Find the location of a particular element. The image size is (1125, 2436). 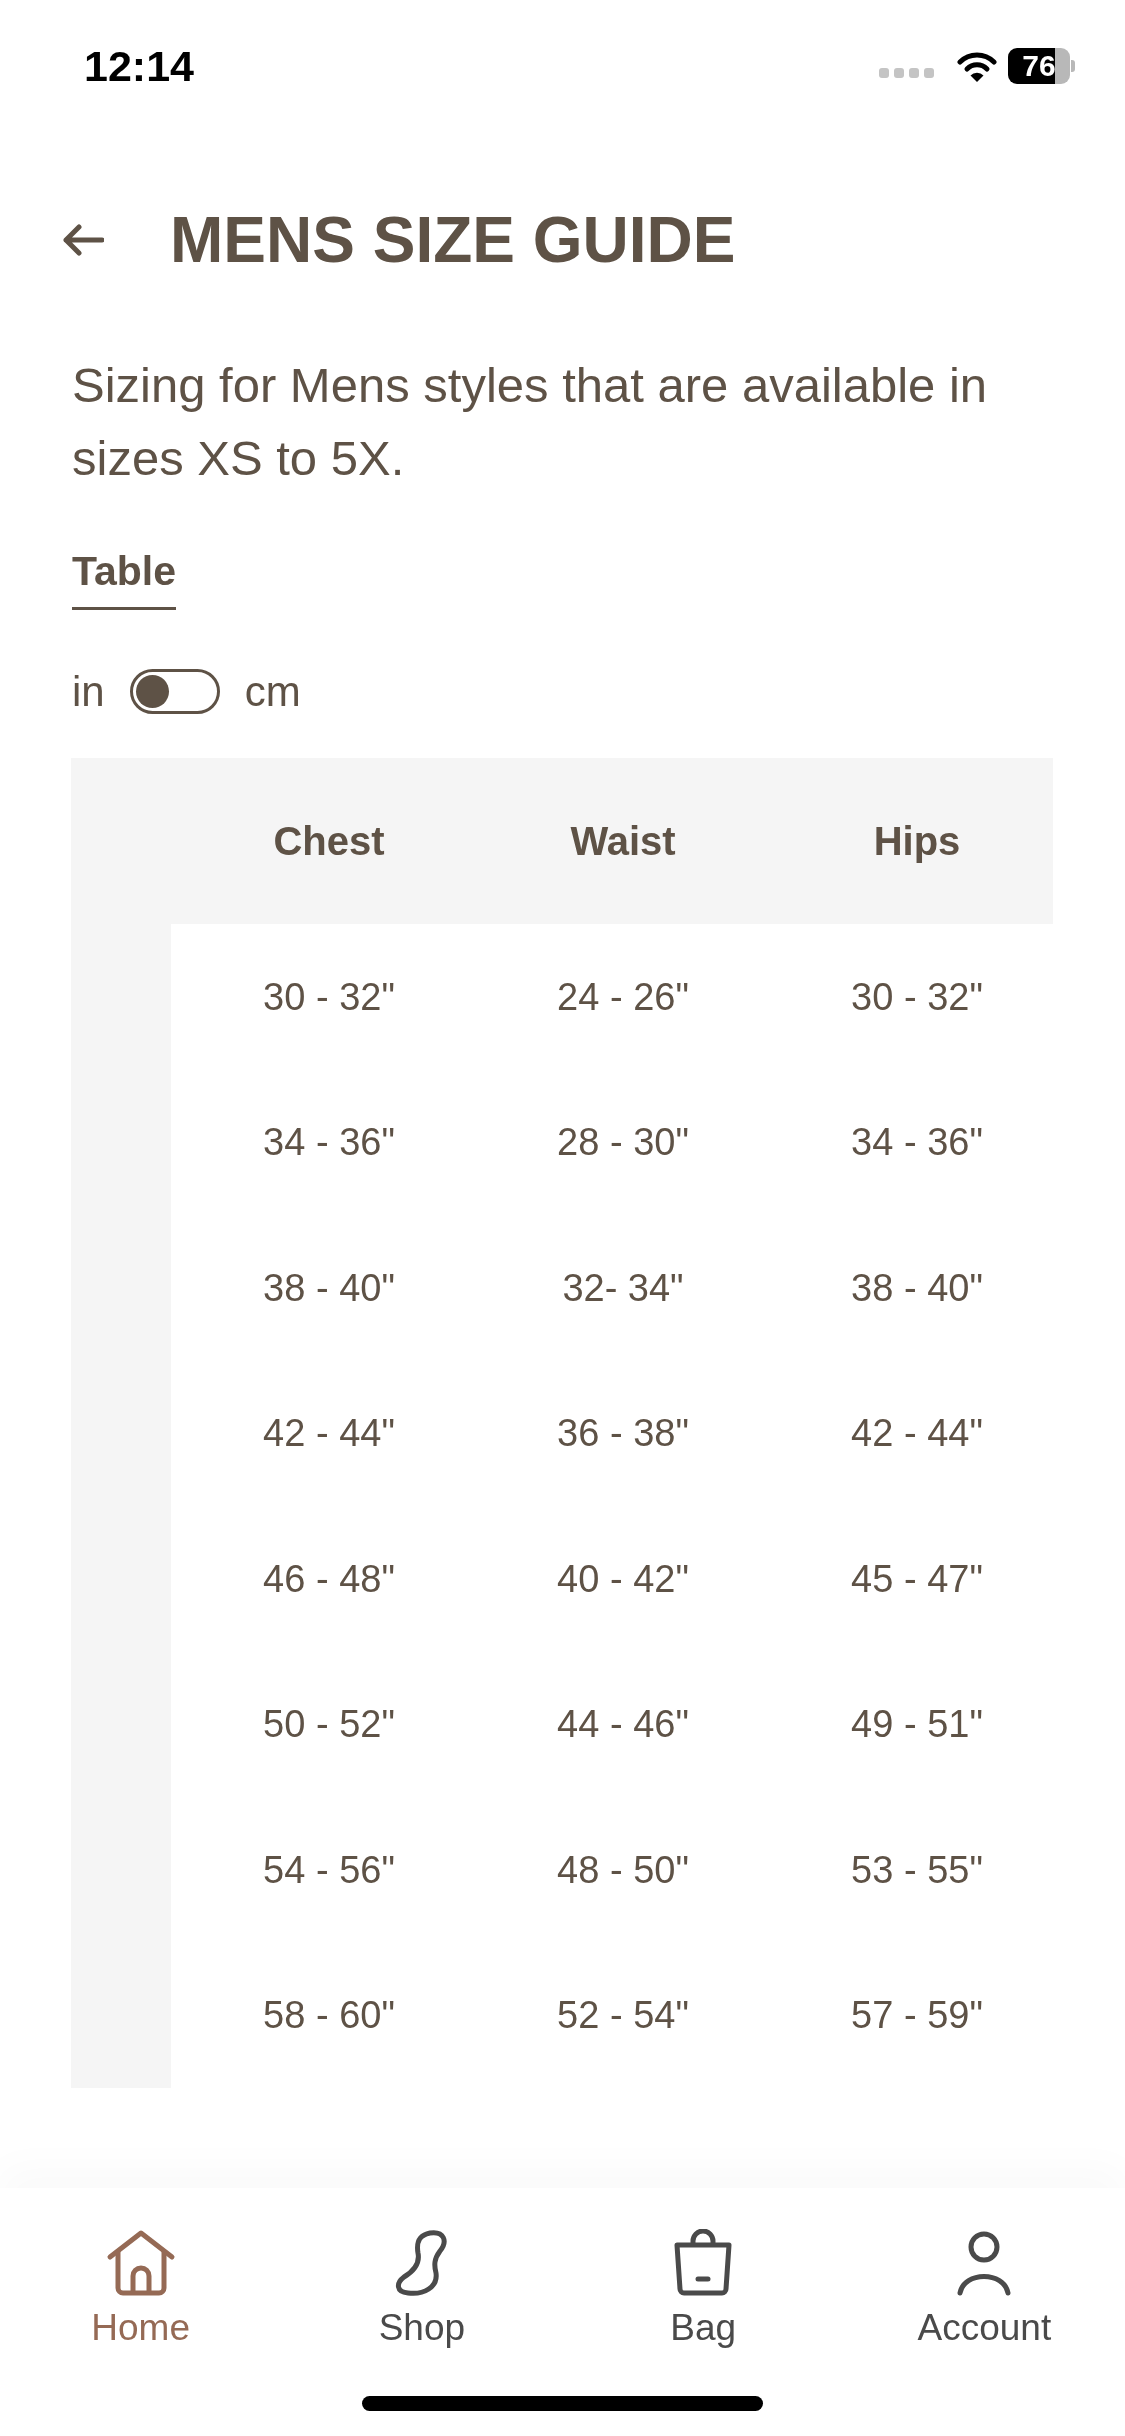

status-time: 12:14 is located at coordinates (139, 66).